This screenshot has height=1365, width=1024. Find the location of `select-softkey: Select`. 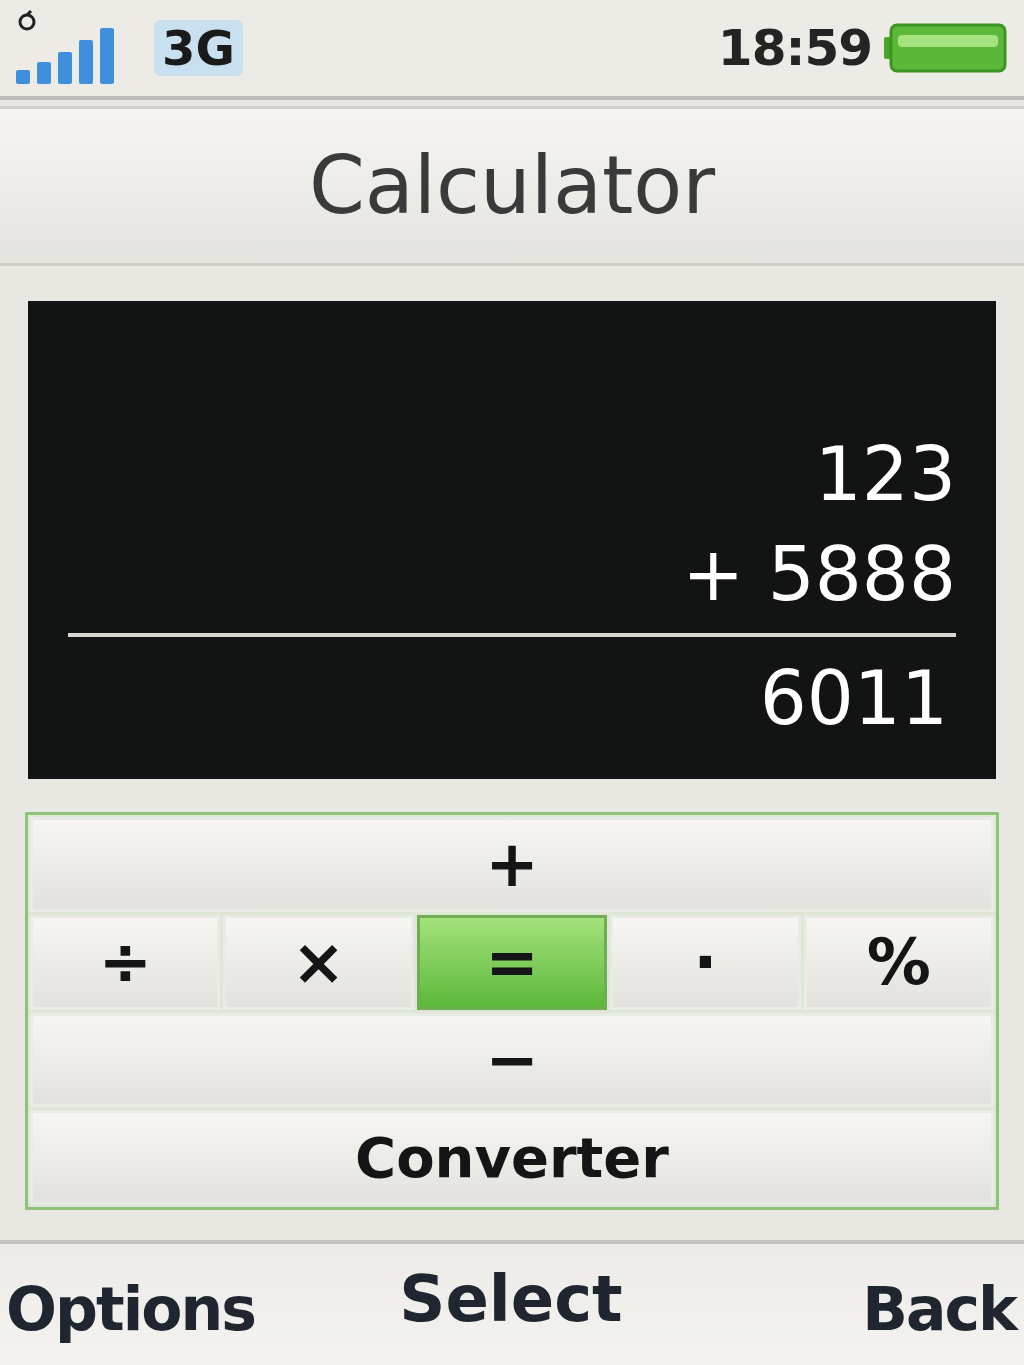

select-softkey: Select is located at coordinates (511, 1298).